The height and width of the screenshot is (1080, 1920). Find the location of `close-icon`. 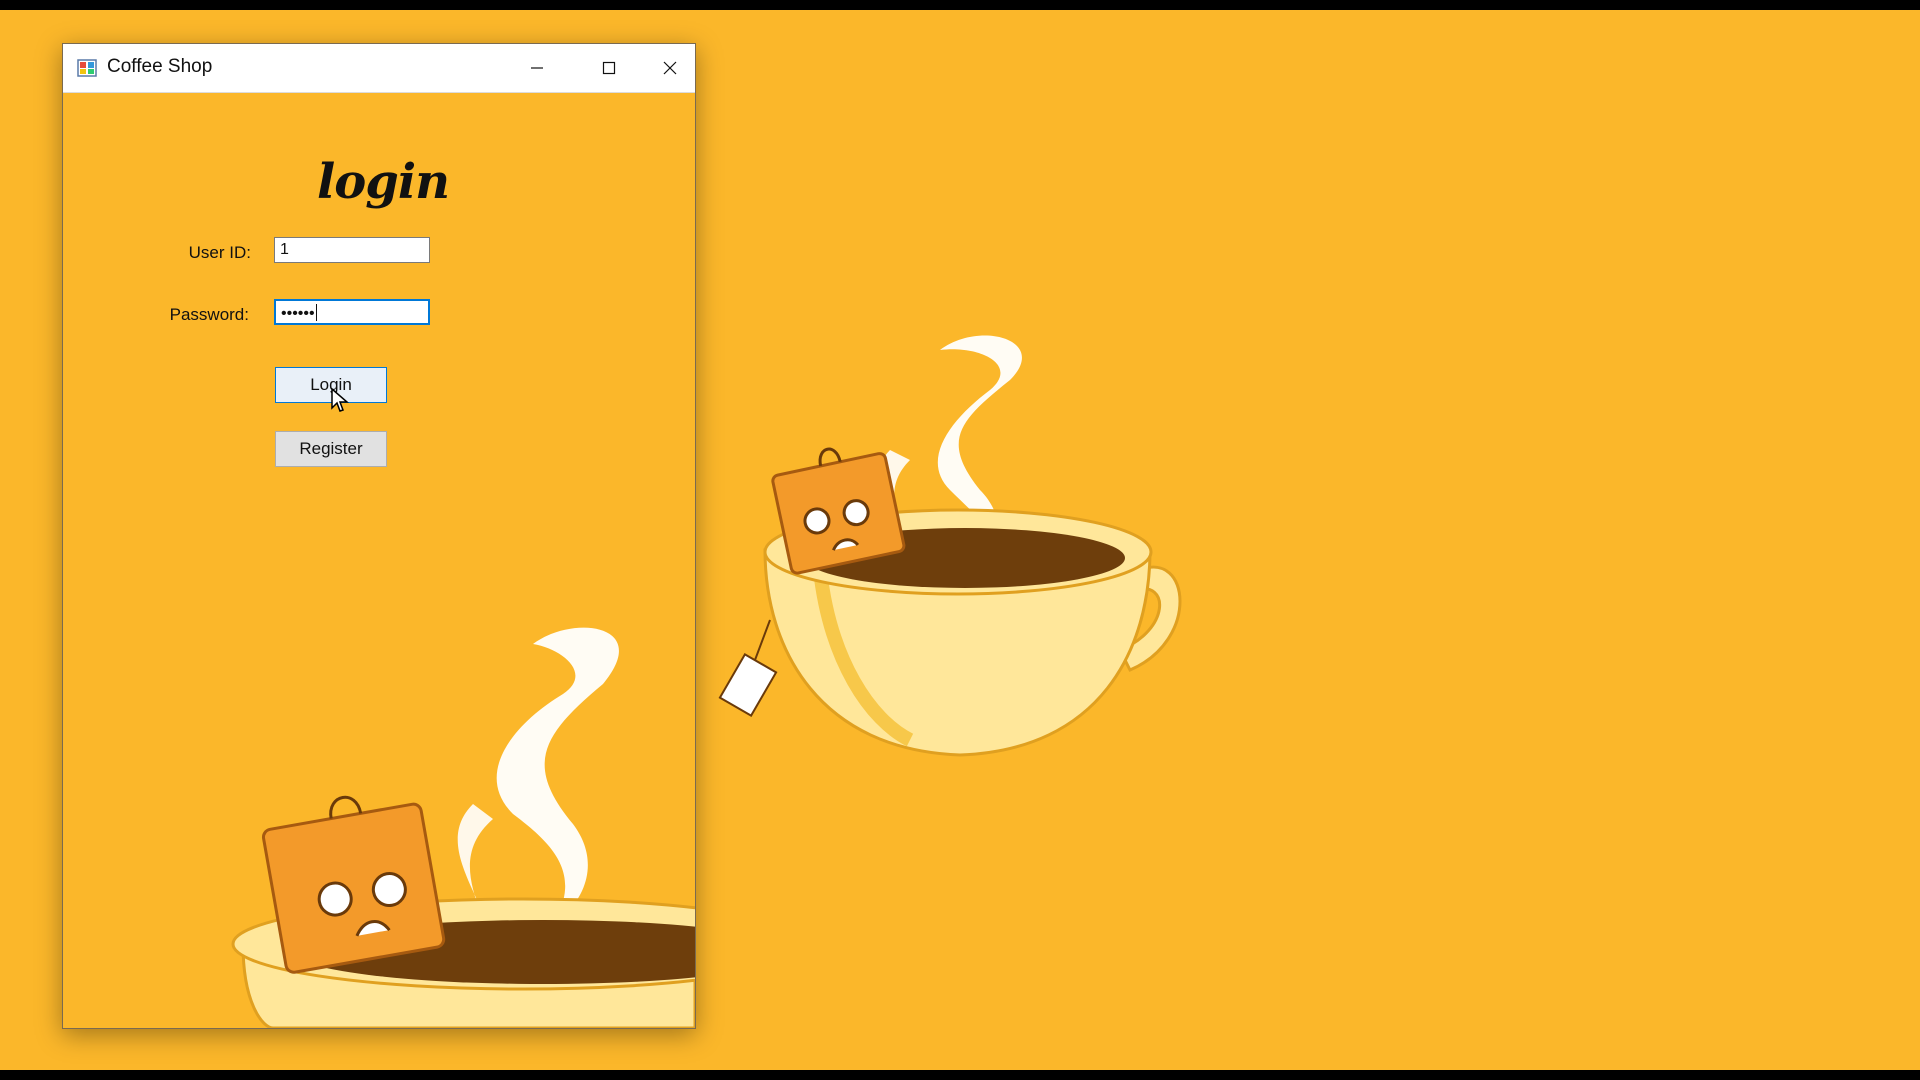

close-icon is located at coordinates (670, 68).